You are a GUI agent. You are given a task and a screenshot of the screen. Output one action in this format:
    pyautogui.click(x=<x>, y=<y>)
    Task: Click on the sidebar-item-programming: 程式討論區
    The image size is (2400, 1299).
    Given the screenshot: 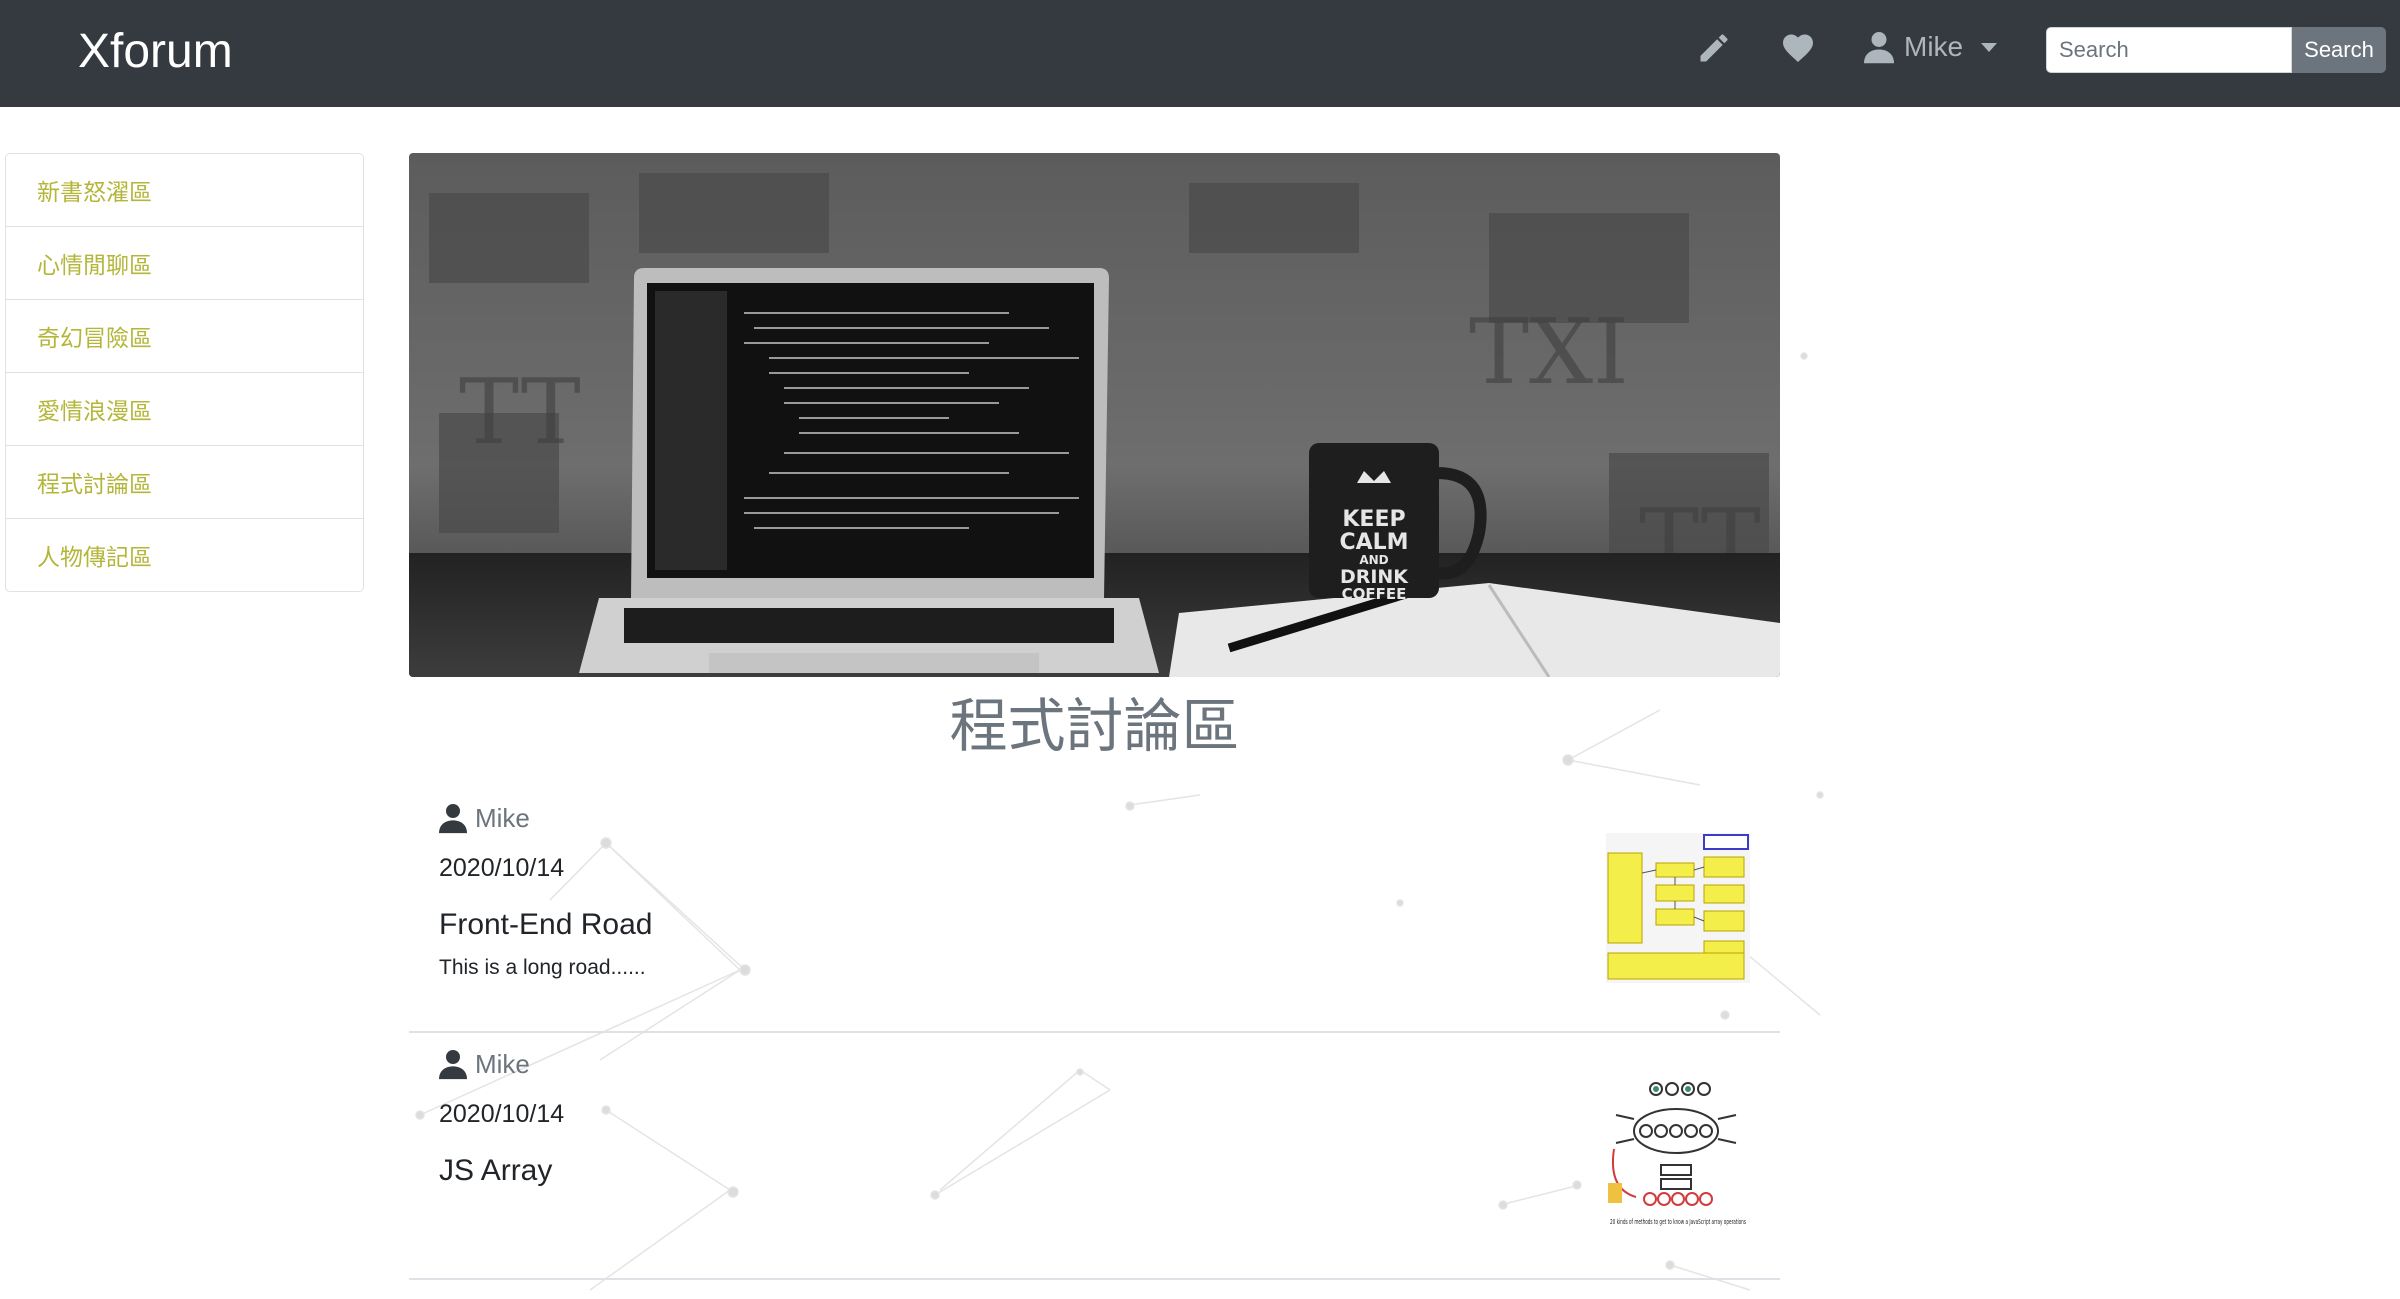 What is the action you would take?
    pyautogui.click(x=184, y=482)
    